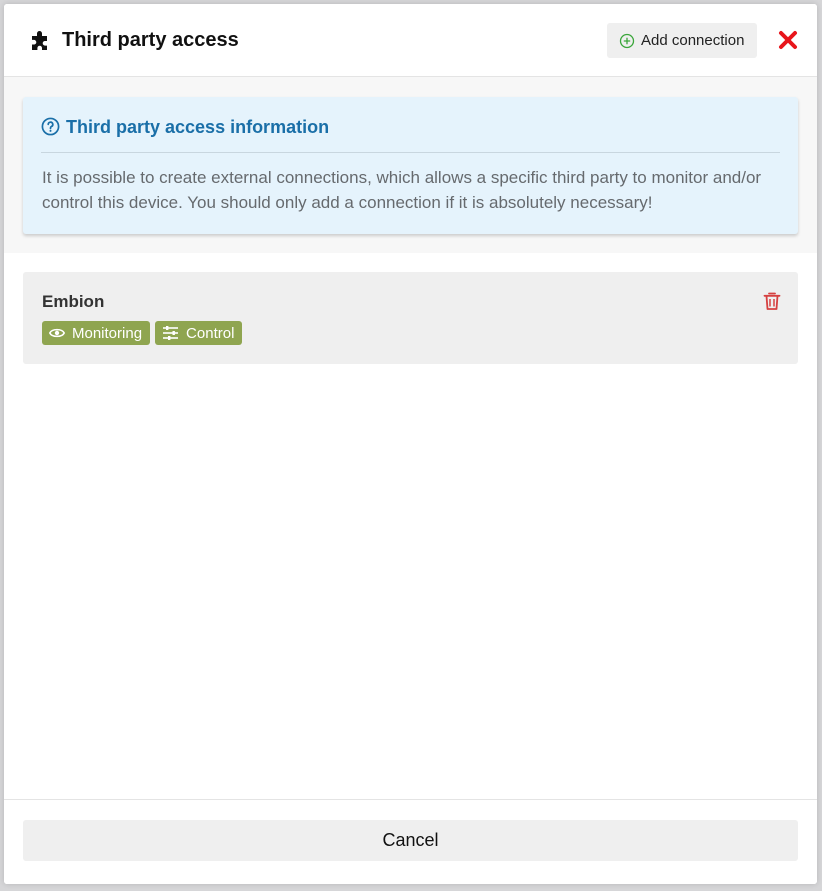 The width and height of the screenshot is (822, 891). I want to click on eye-icon, so click(57, 333).